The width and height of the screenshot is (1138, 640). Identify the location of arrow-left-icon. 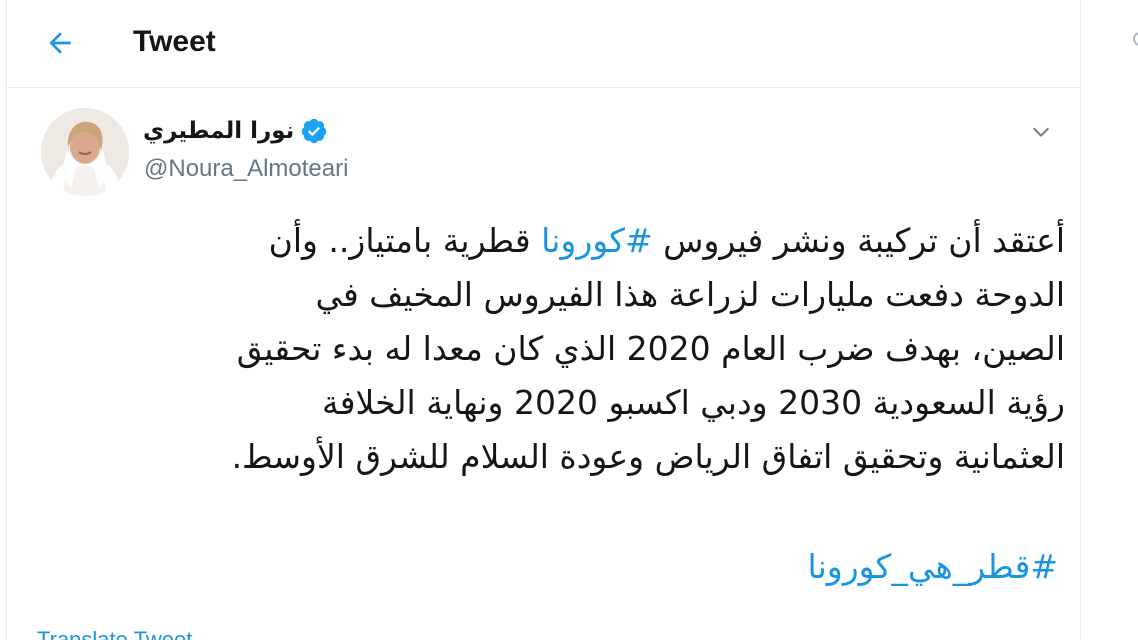
(60, 43).